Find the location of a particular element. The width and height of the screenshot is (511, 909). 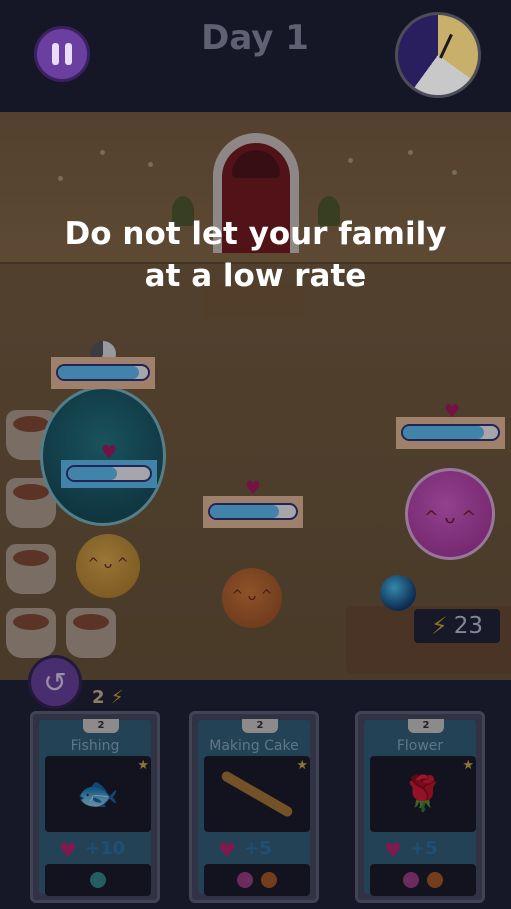

health-bar-teal is located at coordinates (103, 373).